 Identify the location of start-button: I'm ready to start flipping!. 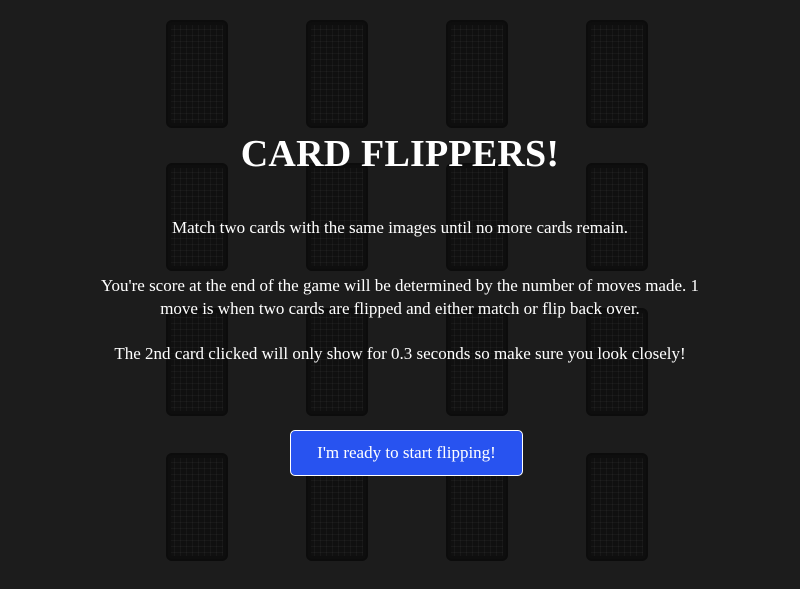
(406, 453).